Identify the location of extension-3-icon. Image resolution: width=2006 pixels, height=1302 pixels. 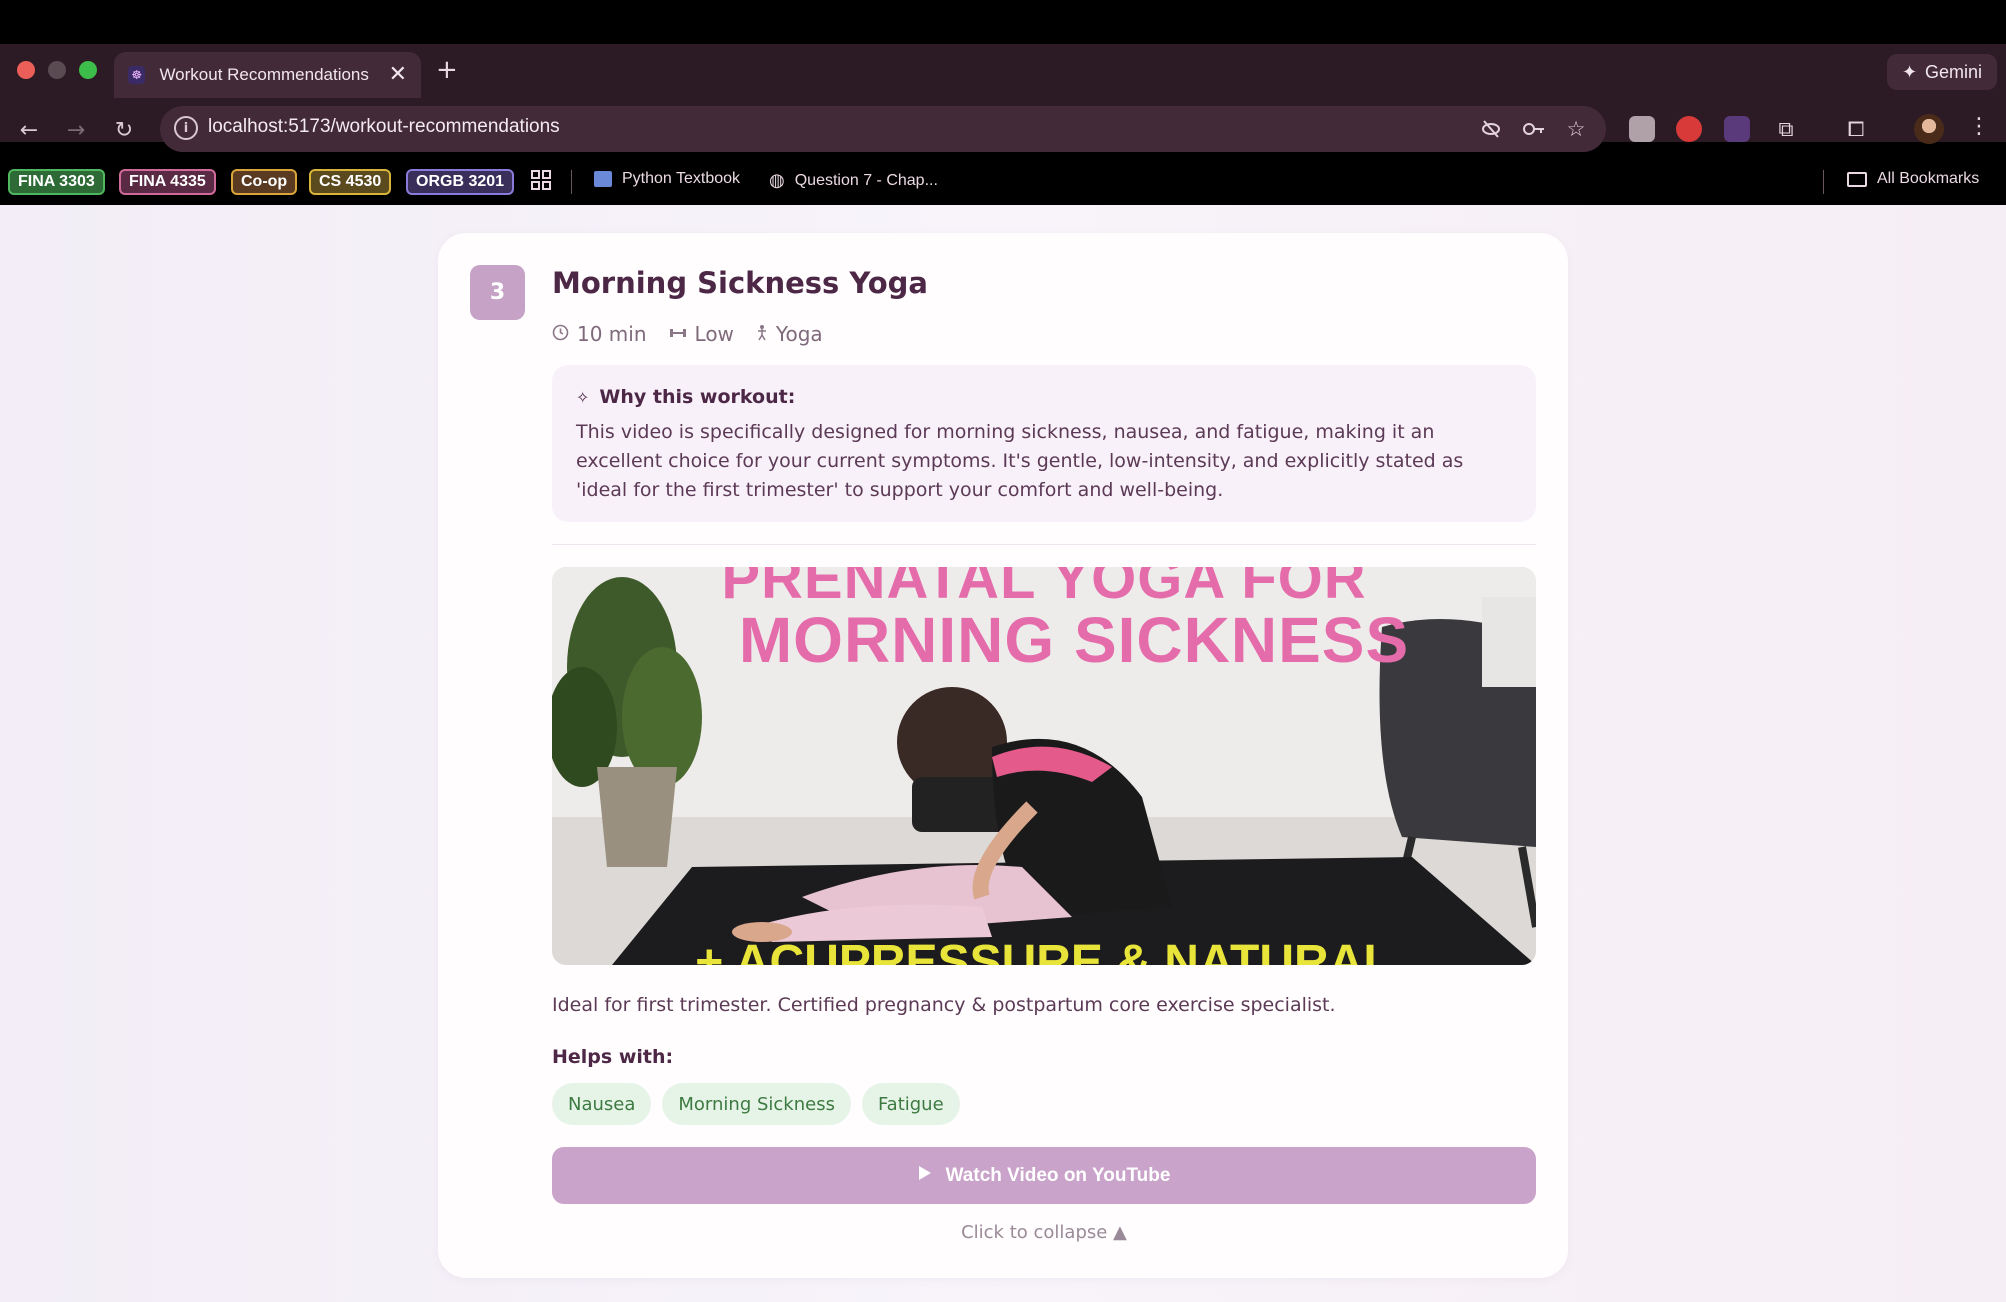
(1737, 129).